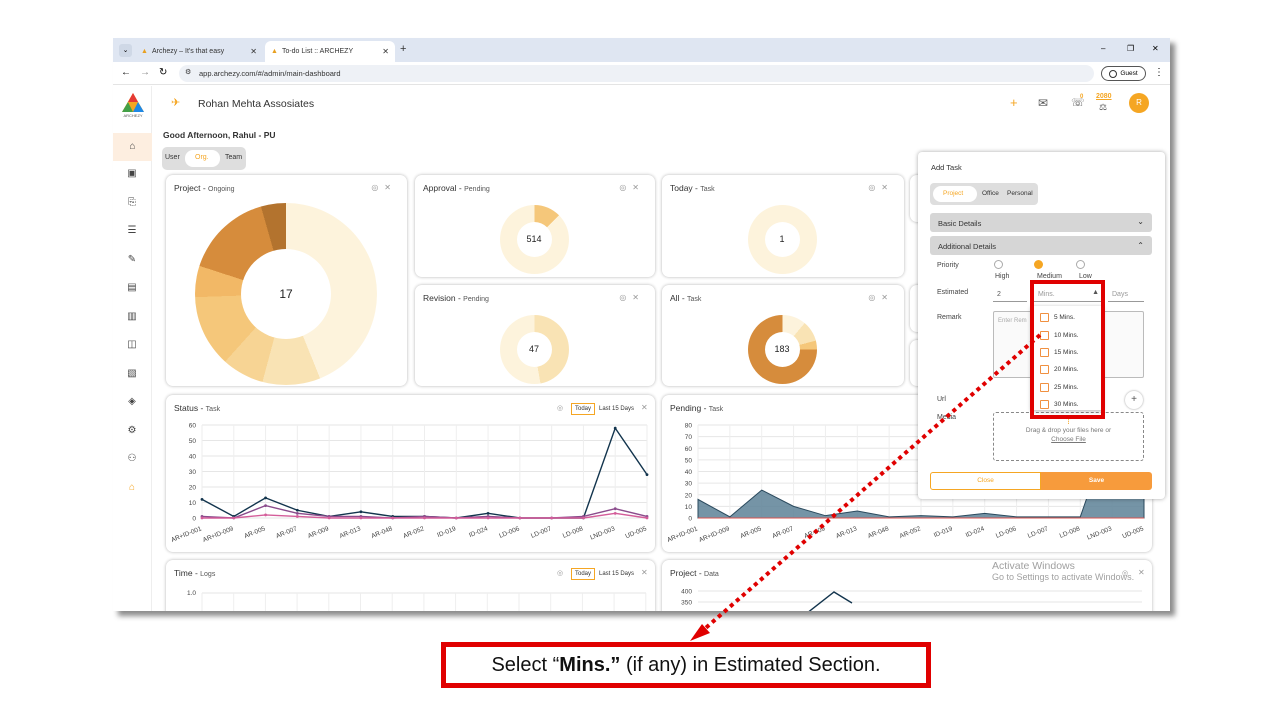 The width and height of the screenshot is (1280, 720). Describe the element at coordinates (866, 487) in the screenshot. I see `callout-arrow` at that location.